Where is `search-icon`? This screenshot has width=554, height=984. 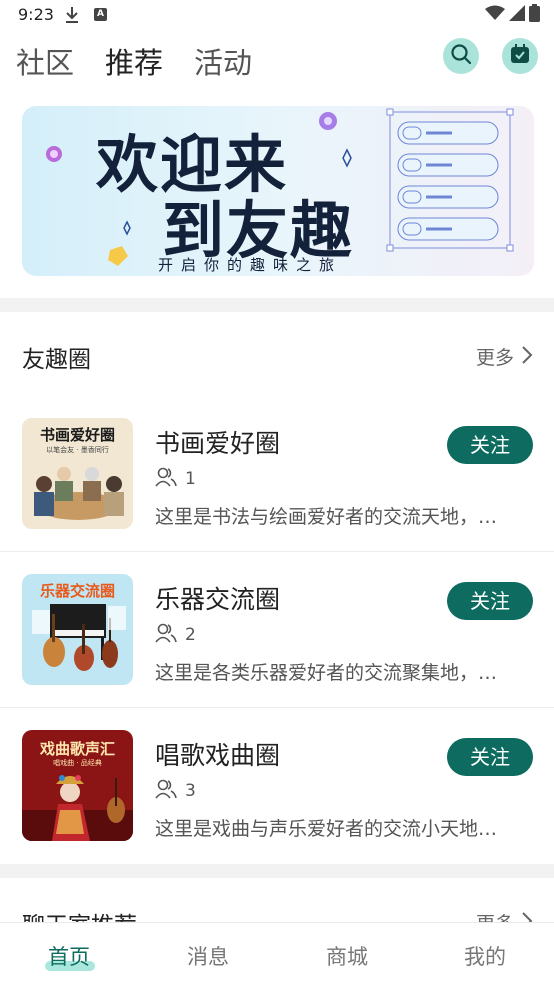 search-icon is located at coordinates (461, 56).